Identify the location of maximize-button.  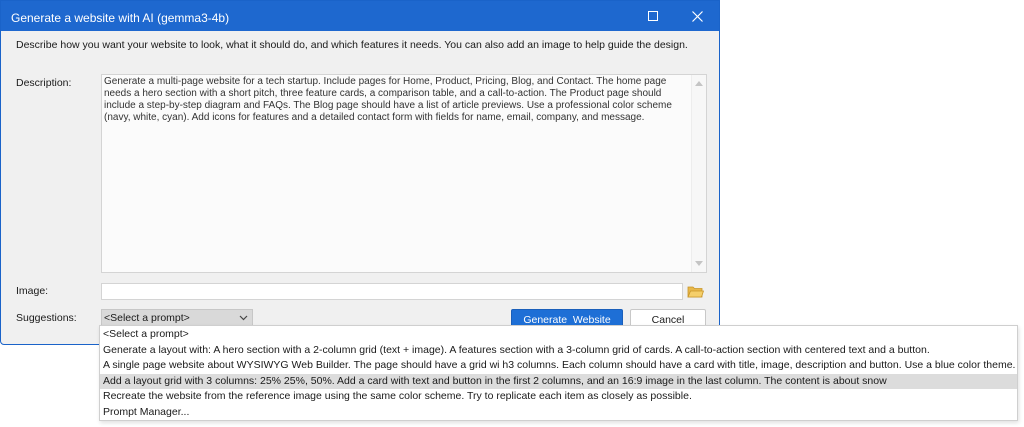
(653, 16).